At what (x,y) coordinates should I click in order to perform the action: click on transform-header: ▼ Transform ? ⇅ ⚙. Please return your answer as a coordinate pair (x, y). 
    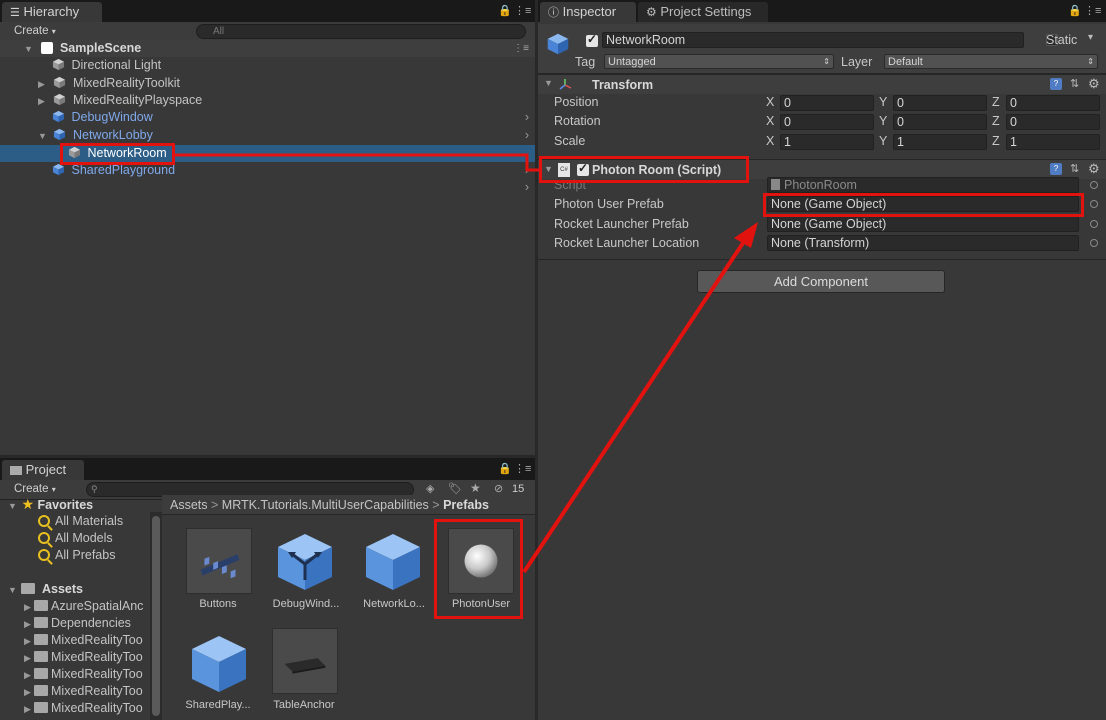
    Looking at the image, I should click on (822, 84).